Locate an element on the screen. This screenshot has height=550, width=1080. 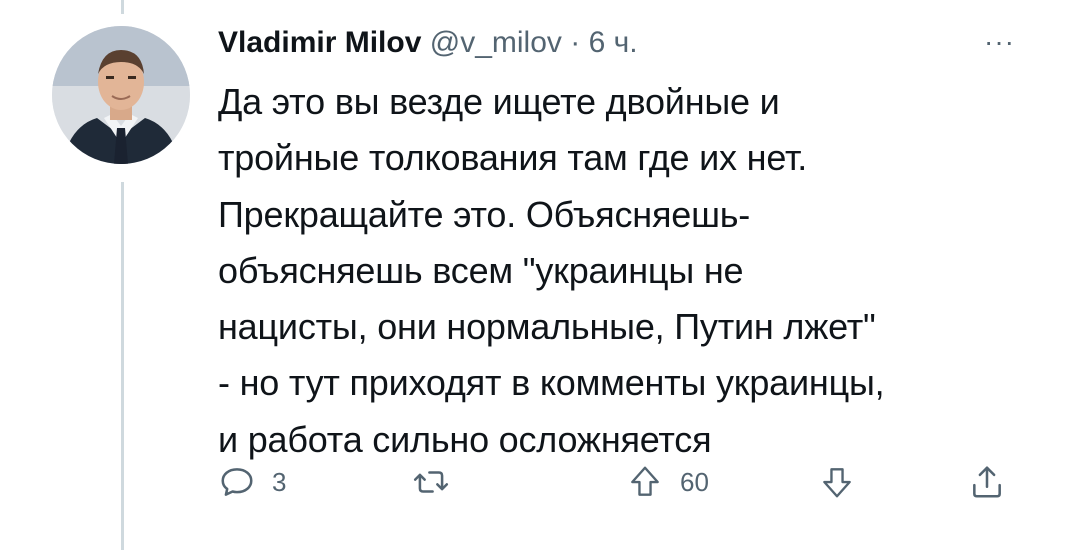
retweet-button is located at coordinates (439, 482).